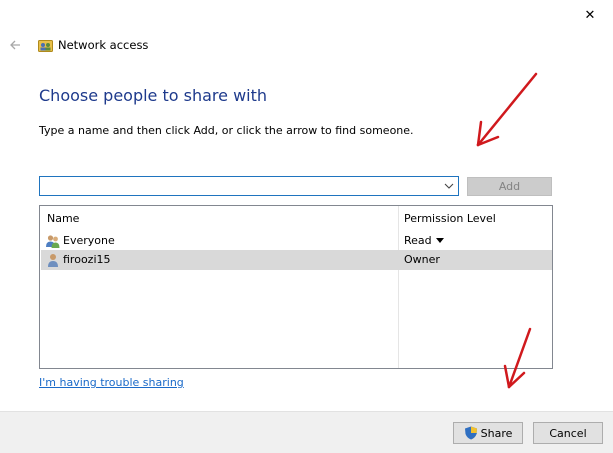 This screenshot has width=613, height=453. Describe the element at coordinates (63, 218) in the screenshot. I see `column-header-name: Name` at that location.